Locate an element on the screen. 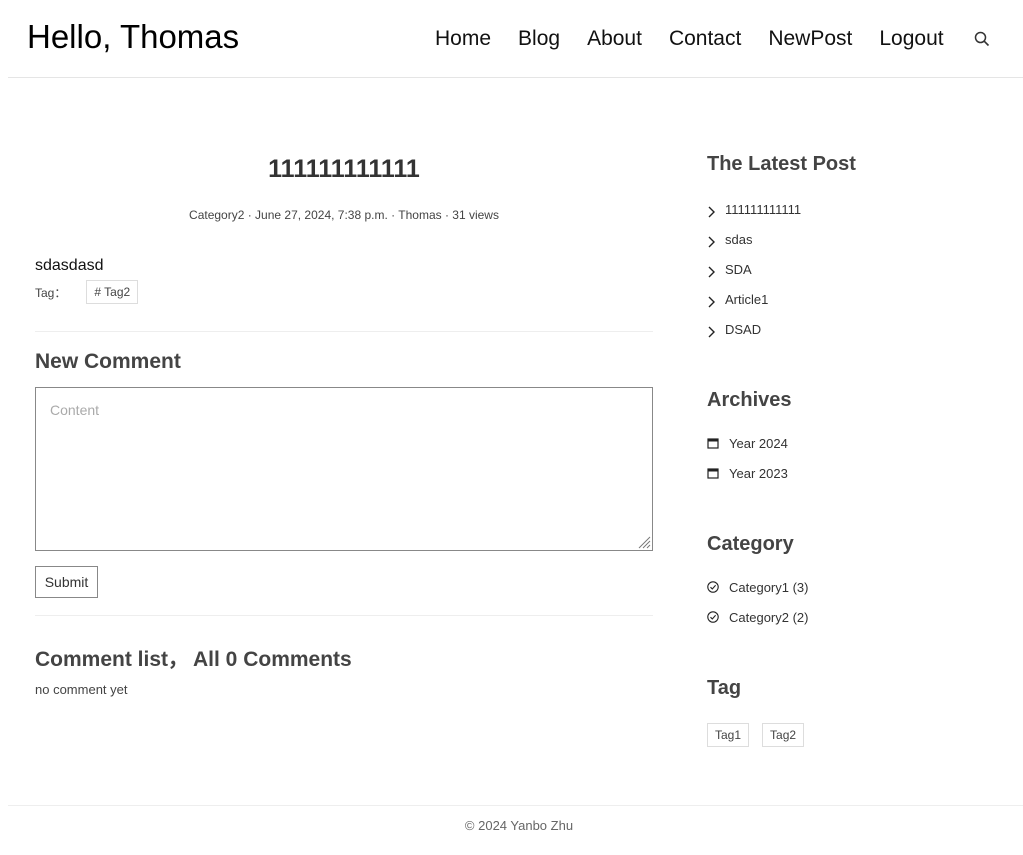 This screenshot has height=855, width=1023. comment-content-input is located at coordinates (344, 469).